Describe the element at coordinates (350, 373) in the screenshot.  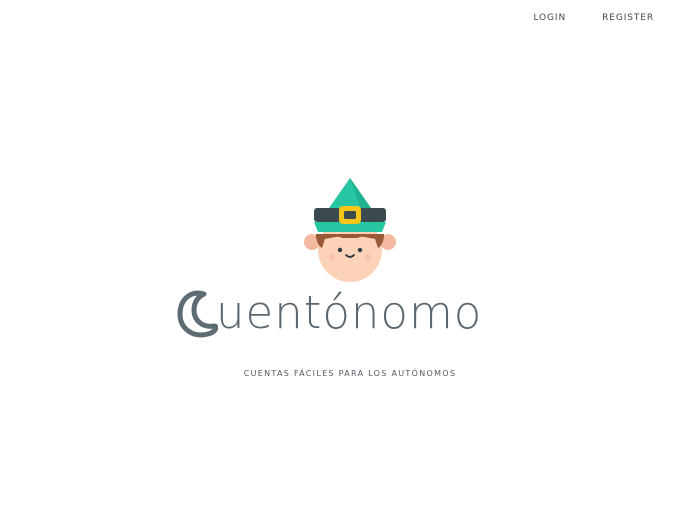
I see `tagline: CUENTAS FÁCILES PARA LOS AUTÓNOMOS` at that location.